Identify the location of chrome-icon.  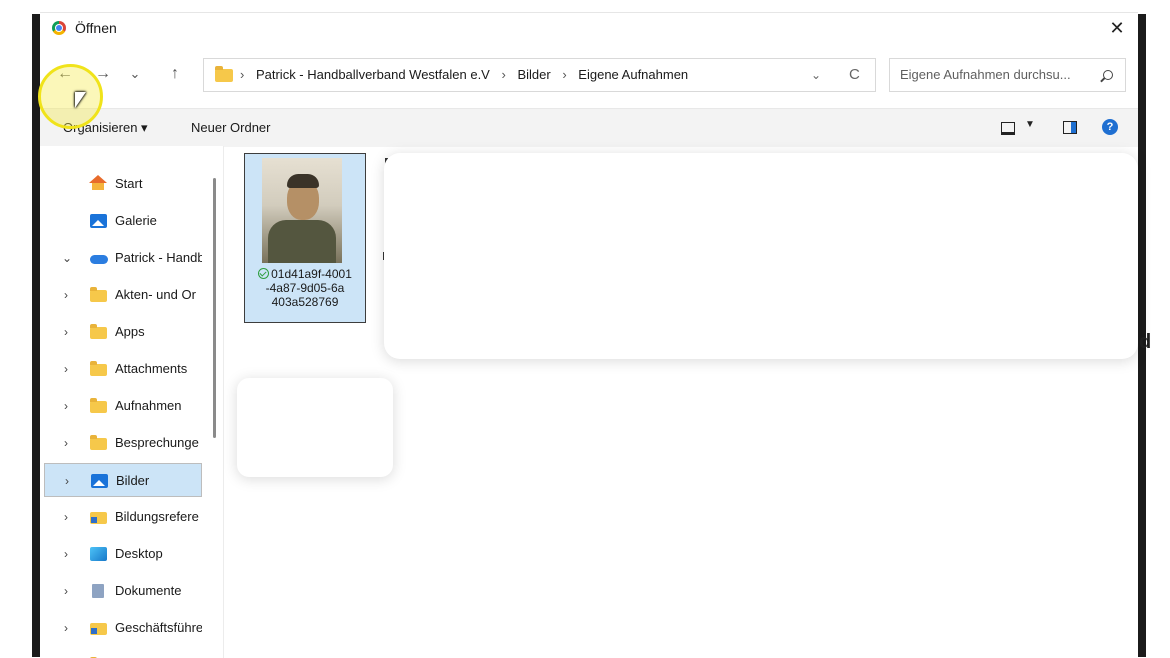
(59, 28).